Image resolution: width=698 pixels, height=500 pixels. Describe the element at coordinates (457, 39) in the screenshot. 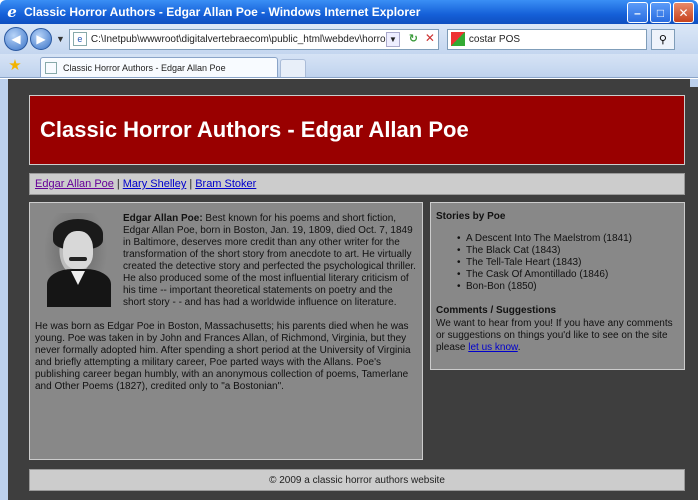

I see `live-search-icon` at that location.